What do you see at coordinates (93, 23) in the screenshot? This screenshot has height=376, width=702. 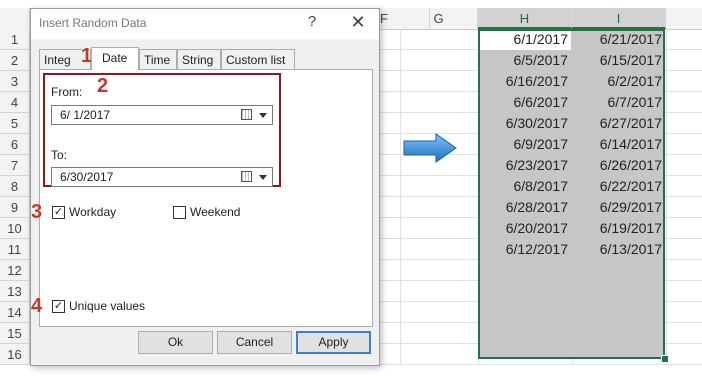 I see `dialog-title: Insert Random Data` at bounding box center [93, 23].